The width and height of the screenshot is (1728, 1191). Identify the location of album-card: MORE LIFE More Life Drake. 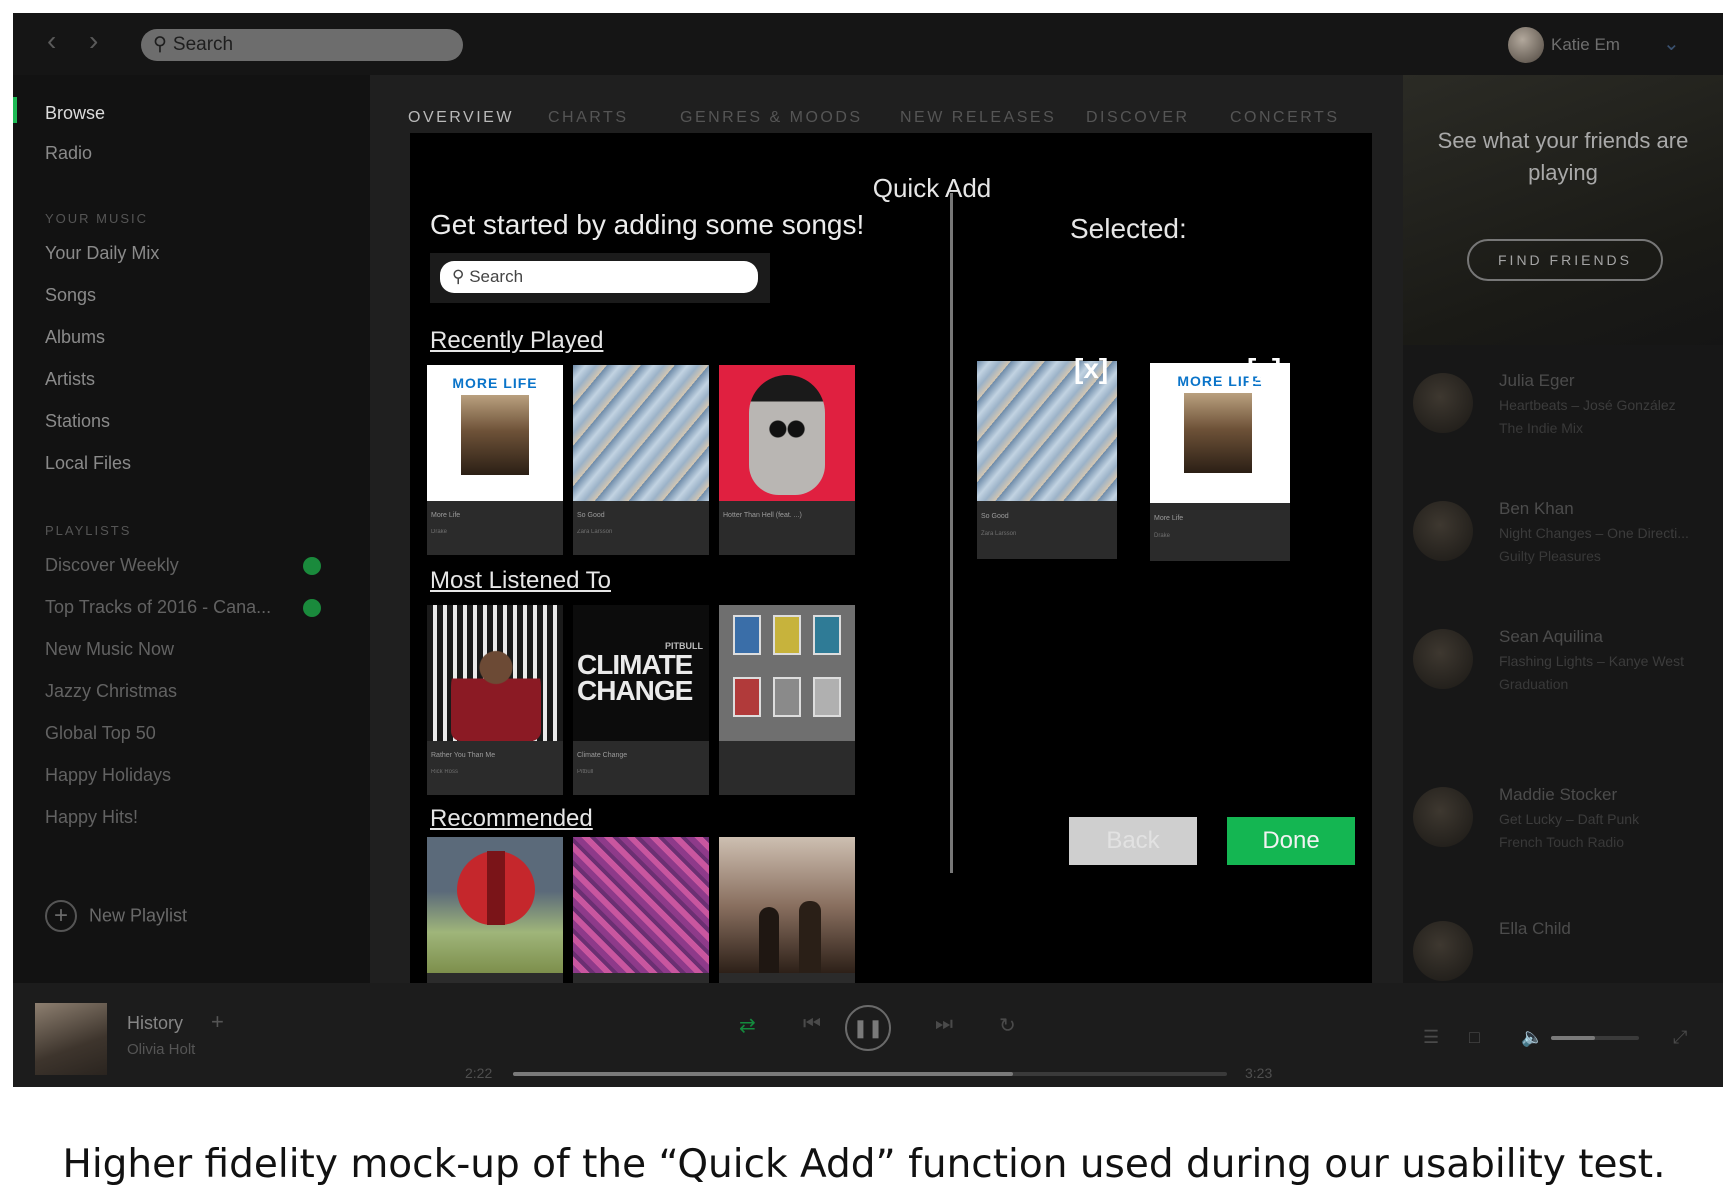
(495, 460).